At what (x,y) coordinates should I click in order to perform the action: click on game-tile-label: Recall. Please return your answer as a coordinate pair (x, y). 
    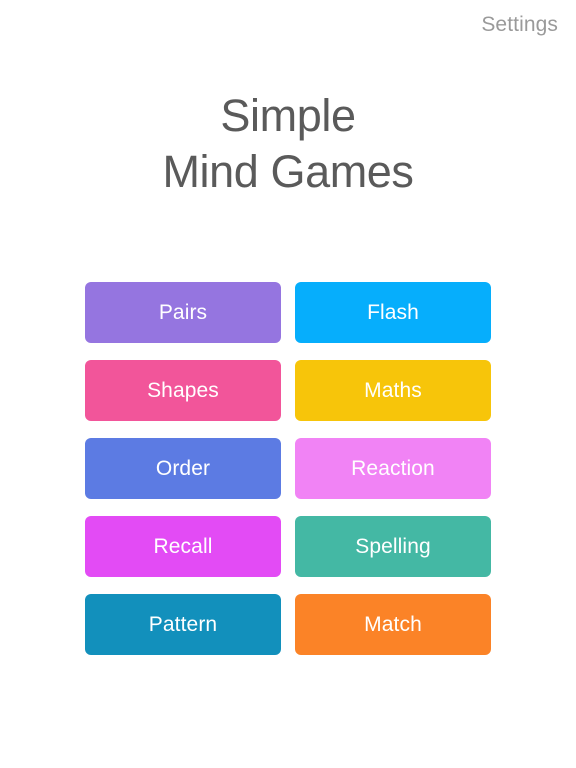
    Looking at the image, I should click on (183, 546).